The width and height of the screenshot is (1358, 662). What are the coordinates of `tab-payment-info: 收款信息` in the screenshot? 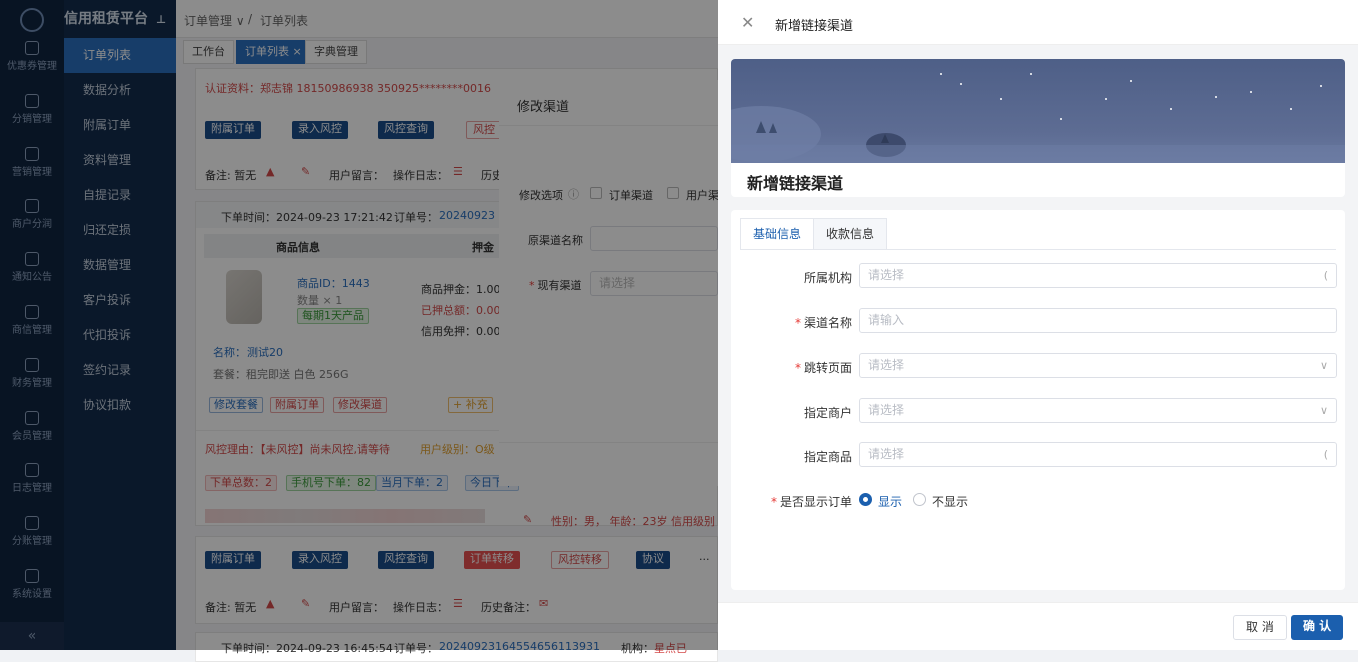 It's located at (850, 234).